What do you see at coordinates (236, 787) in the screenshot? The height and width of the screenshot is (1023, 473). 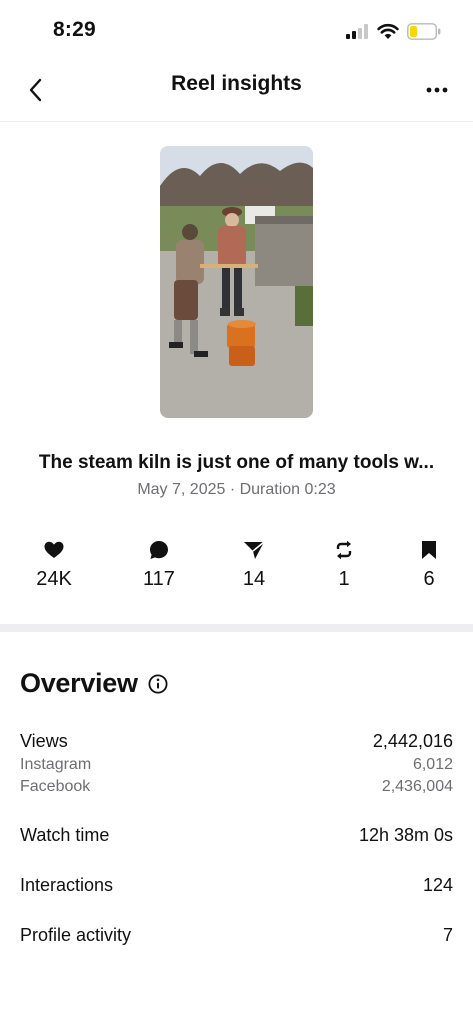 I see `metric-views-facebook: Facebook 2,436,004` at bounding box center [236, 787].